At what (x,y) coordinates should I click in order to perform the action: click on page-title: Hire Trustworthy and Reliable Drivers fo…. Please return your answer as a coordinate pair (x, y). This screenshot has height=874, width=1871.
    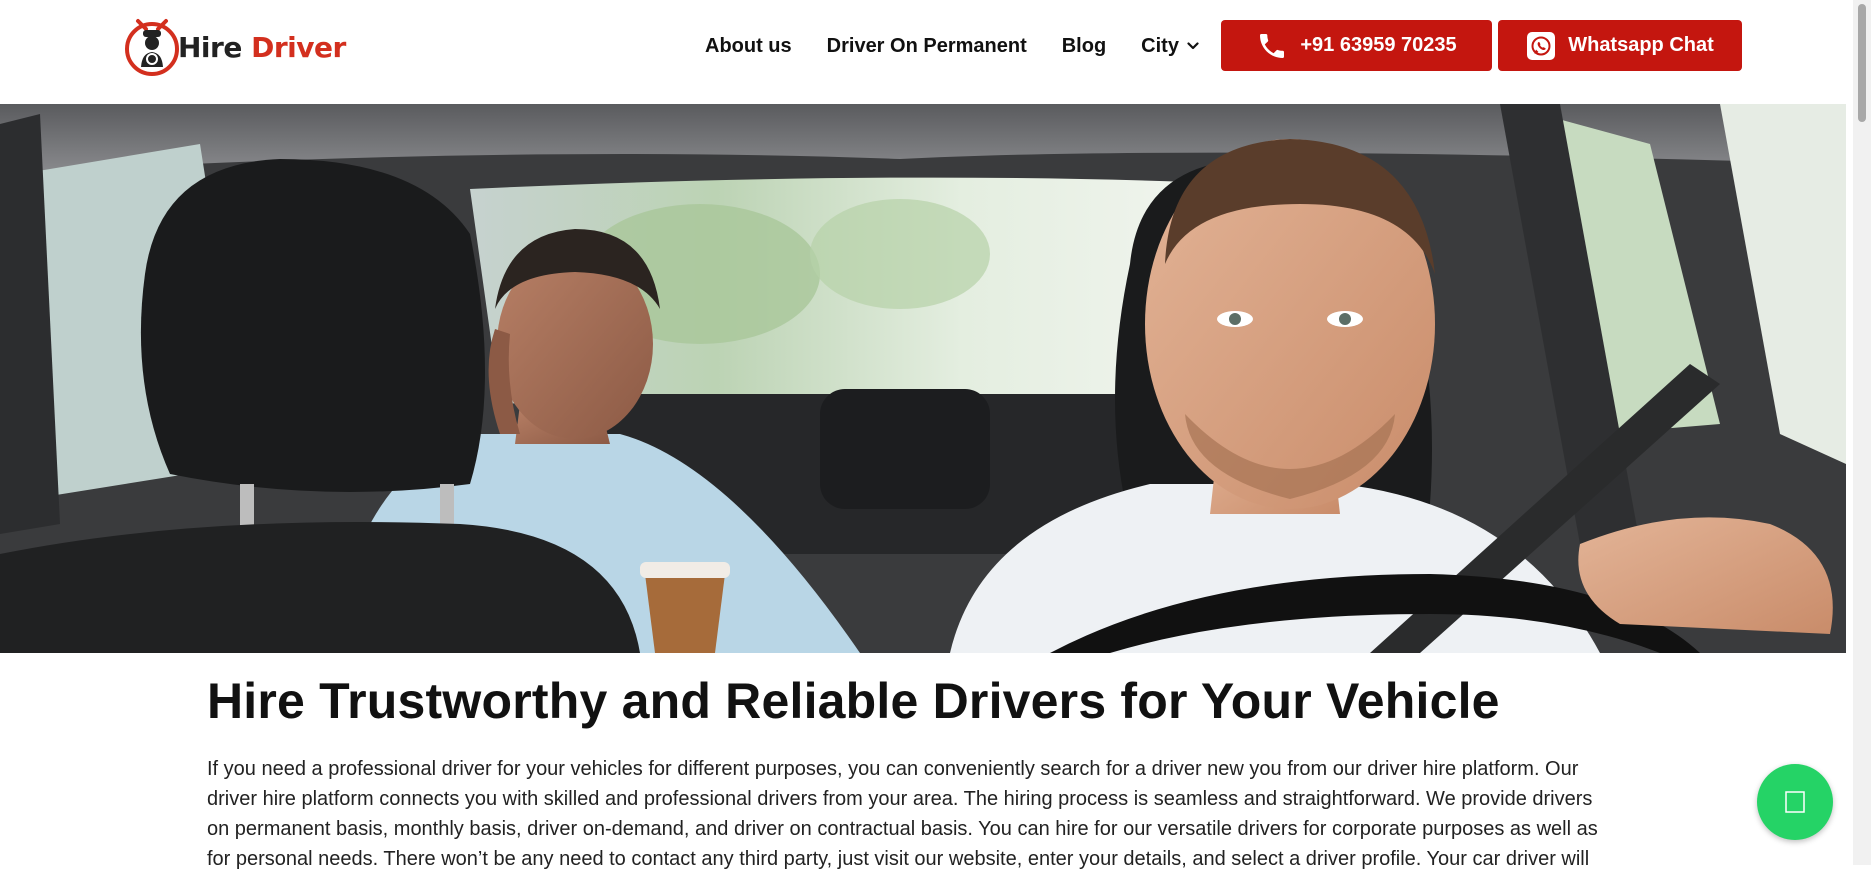
    Looking at the image, I should click on (853, 701).